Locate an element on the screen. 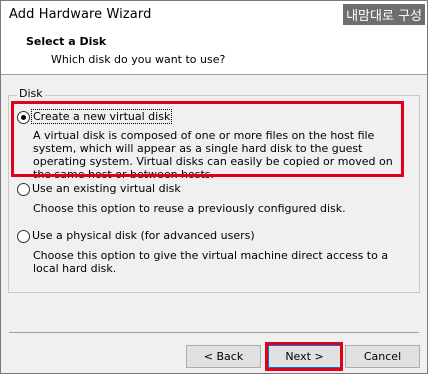 The width and height of the screenshot is (428, 374). title-bar: Add Hardware Wizard 내맘대로 구성 is located at coordinates (214, 16).